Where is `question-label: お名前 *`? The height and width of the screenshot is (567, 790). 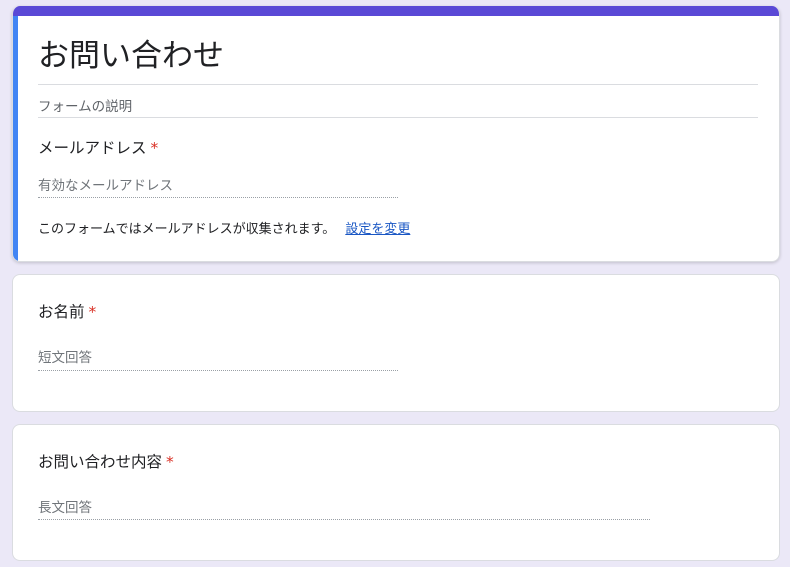 question-label: お名前 * is located at coordinates (67, 311).